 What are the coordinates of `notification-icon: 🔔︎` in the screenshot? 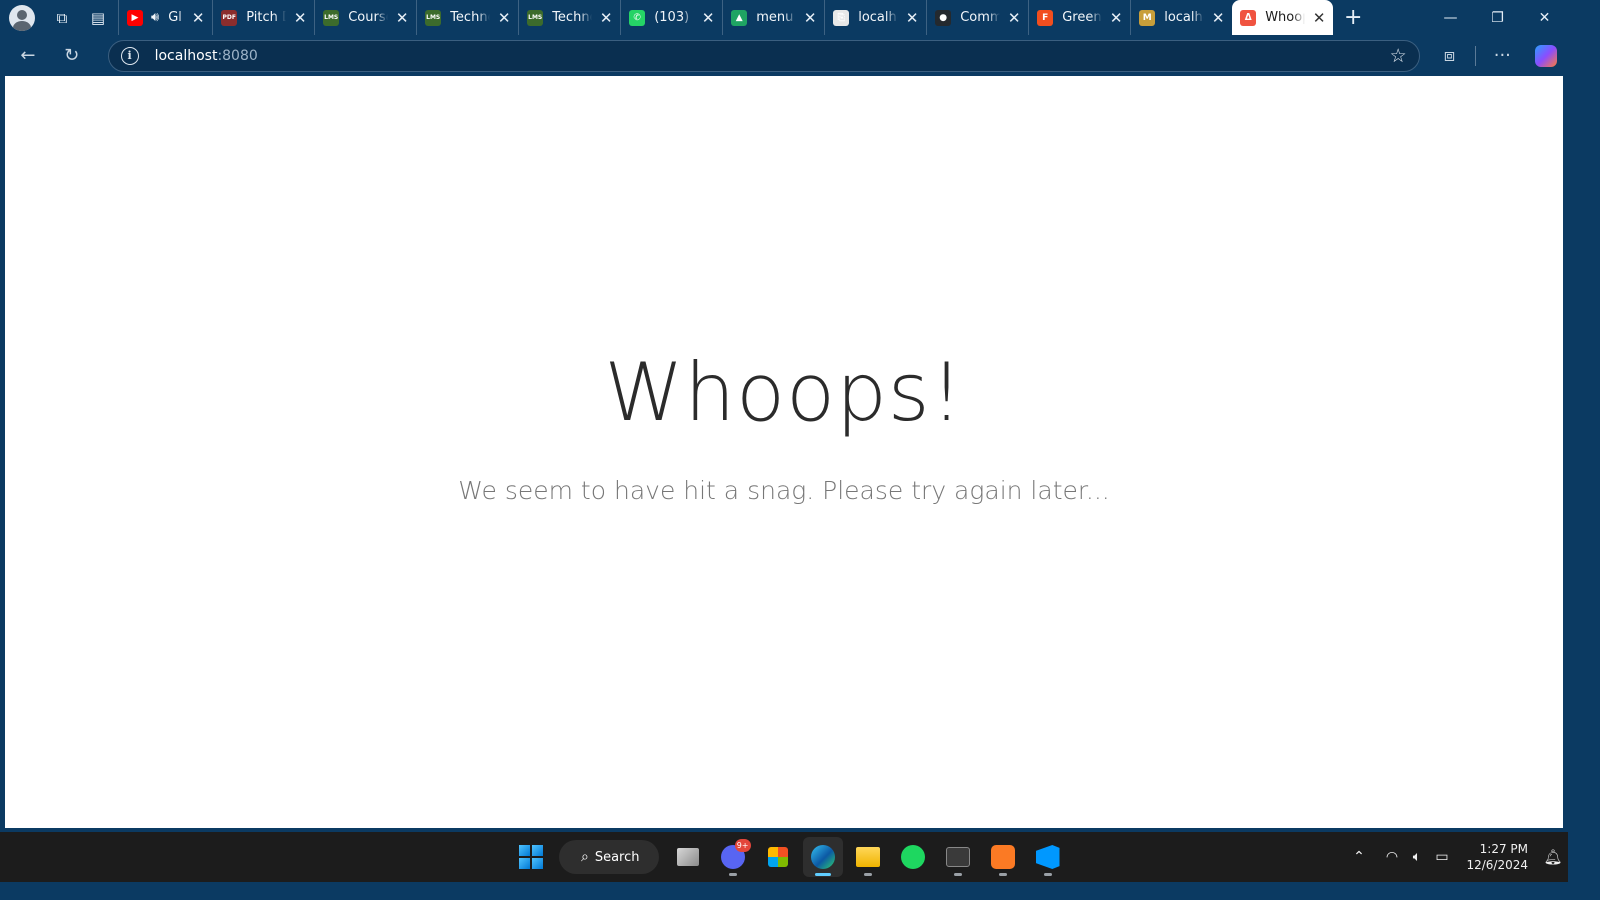 It's located at (1553, 857).